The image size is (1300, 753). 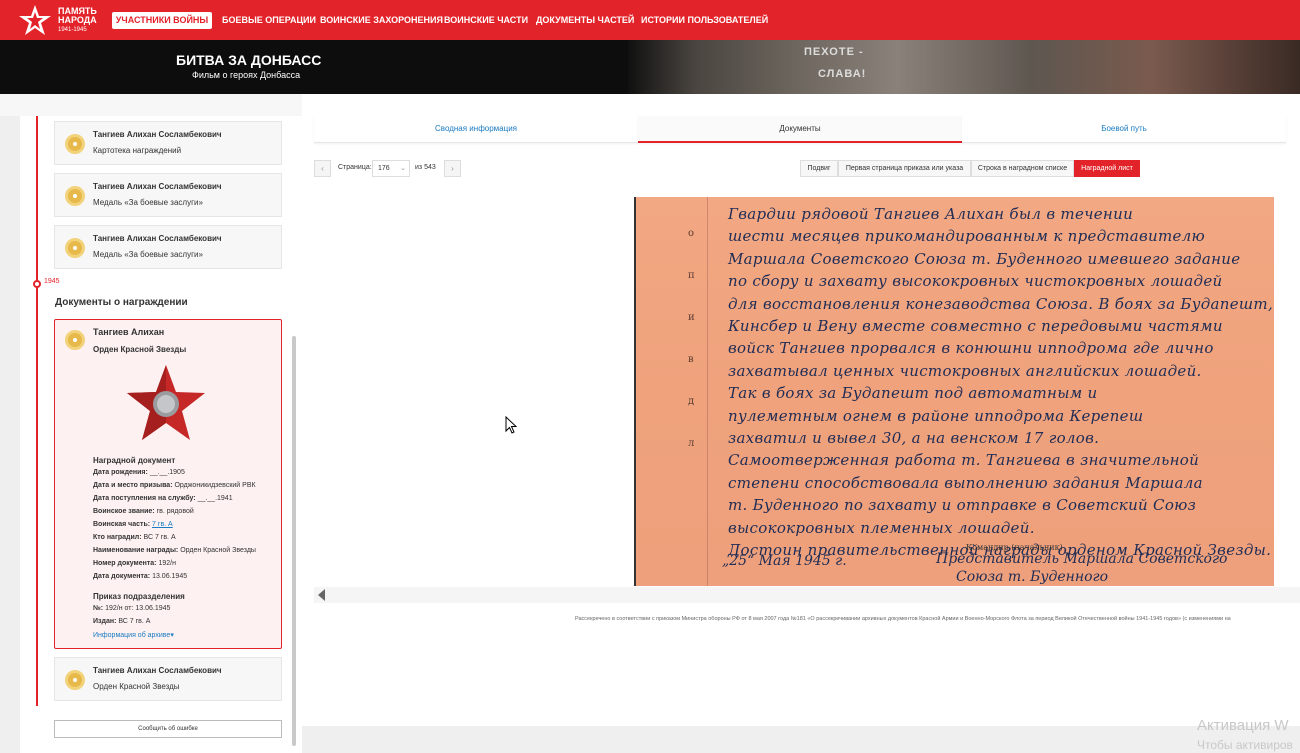 I want to click on page-total: из 543, so click(x=425, y=167).